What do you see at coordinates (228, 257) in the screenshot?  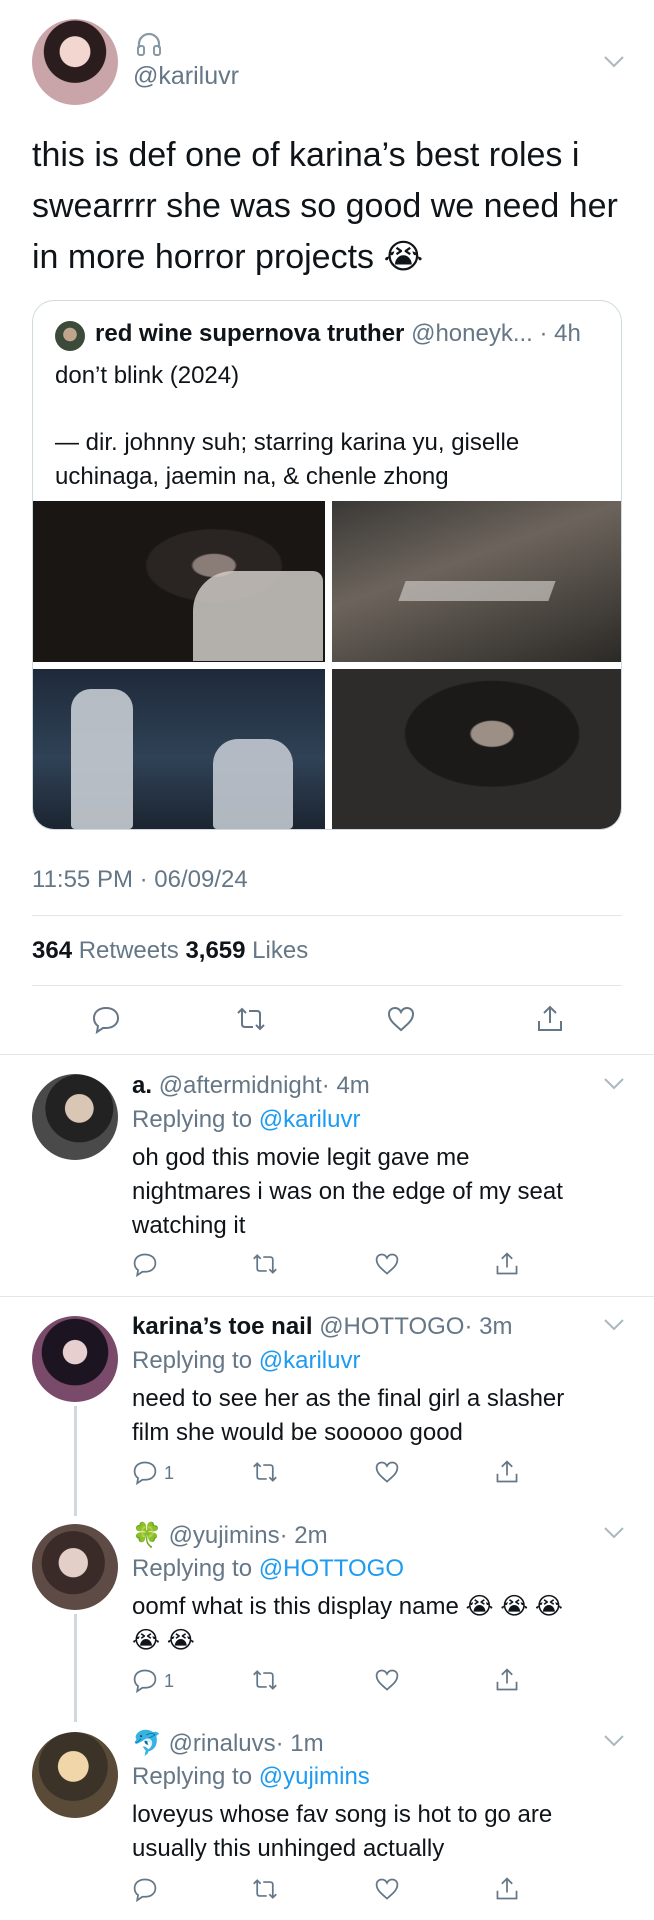 I see `tweet-text-line: in more horror projects 😭` at bounding box center [228, 257].